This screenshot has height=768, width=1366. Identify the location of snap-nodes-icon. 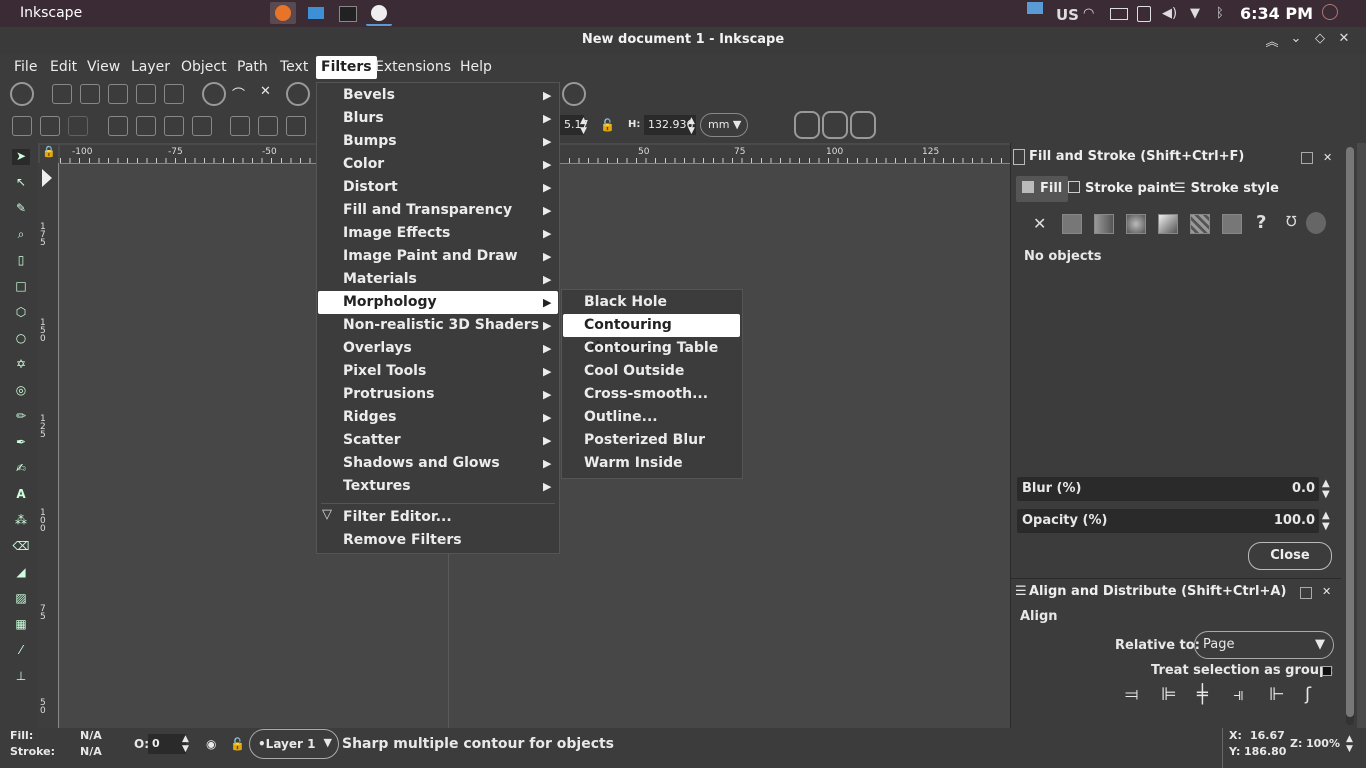
(214, 94).